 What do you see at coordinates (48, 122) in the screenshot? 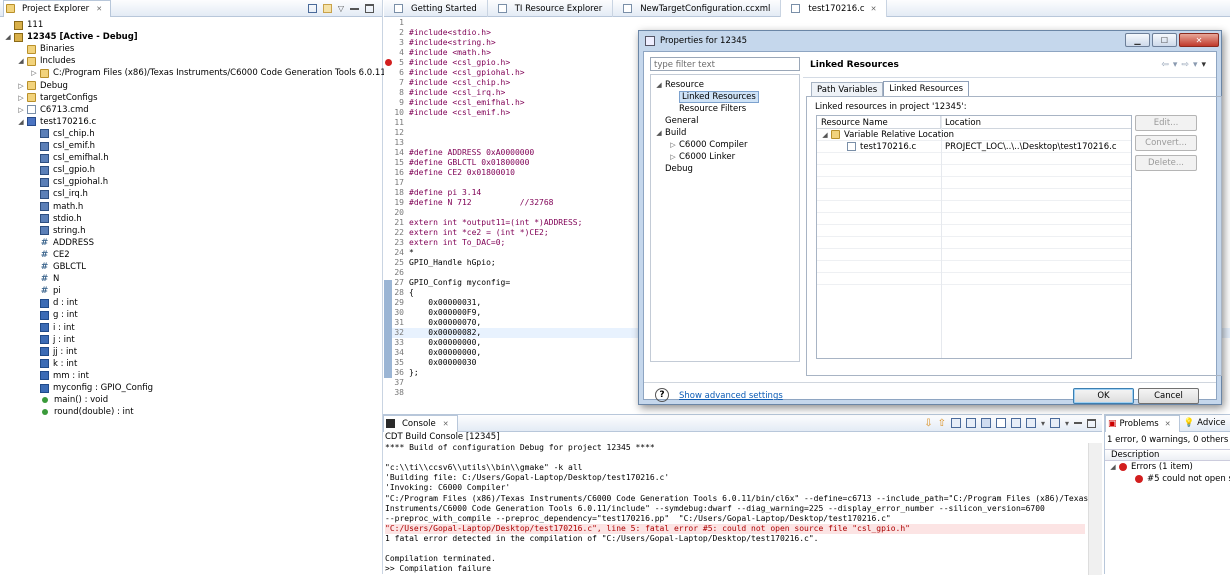
I see `tree-item: ◢ test170216.c` at bounding box center [48, 122].